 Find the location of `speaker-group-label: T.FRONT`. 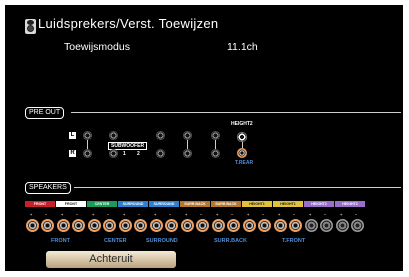

speaker-group-label: T.FRONT is located at coordinates (294, 241).